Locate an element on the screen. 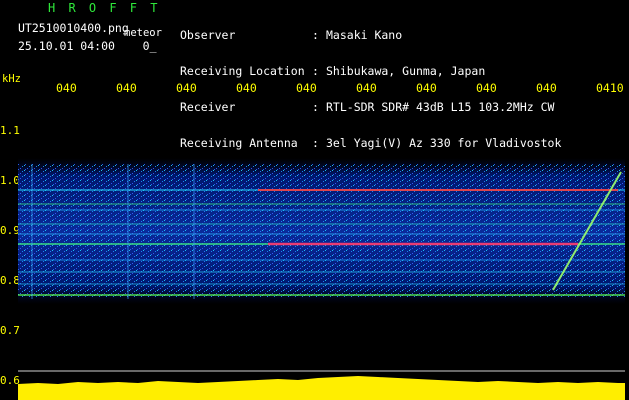 Image resolution: width=629 pixels, height=400 pixels. y-tick: 0.7 is located at coordinates (10, 330).